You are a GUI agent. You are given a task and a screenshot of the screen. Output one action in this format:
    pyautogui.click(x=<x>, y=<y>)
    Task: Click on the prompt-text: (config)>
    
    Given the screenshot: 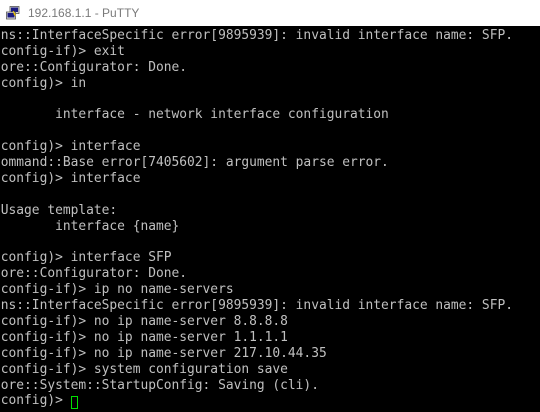 What is the action you would take?
    pyautogui.click(x=35, y=401)
    